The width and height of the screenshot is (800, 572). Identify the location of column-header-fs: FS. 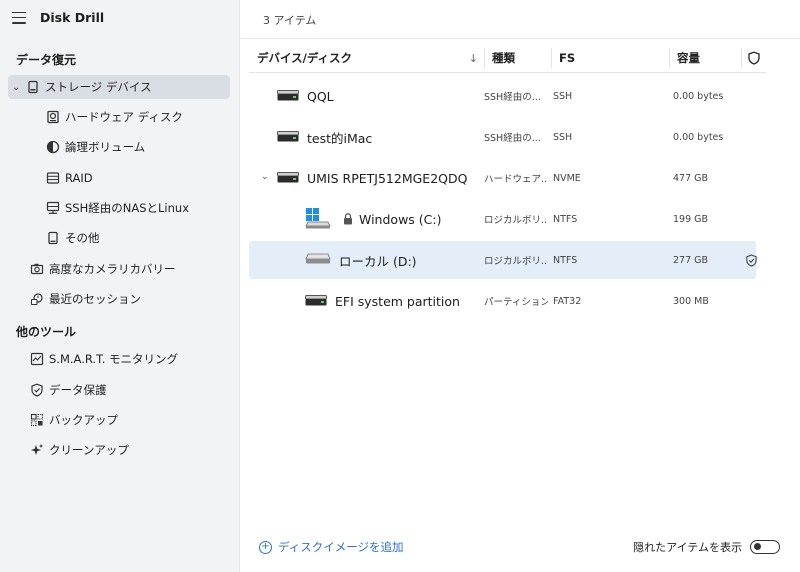
(610, 58).